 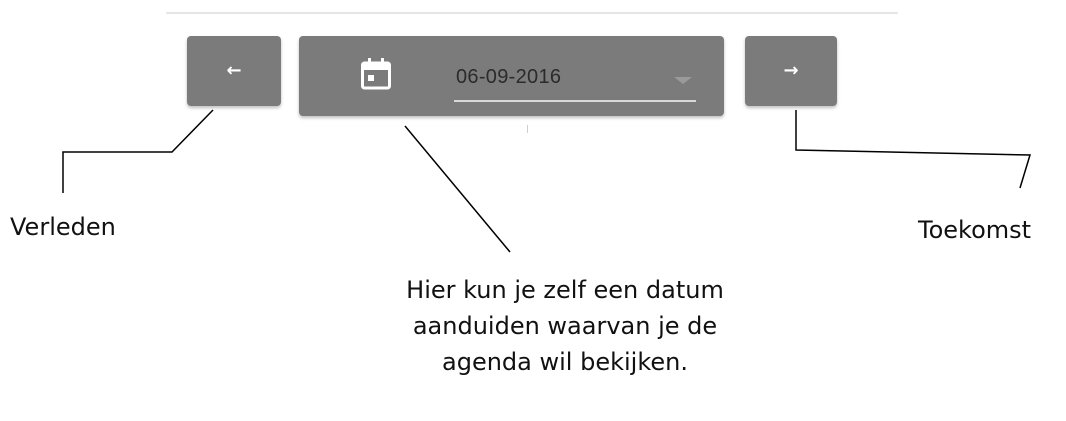 I want to click on label-past: Verleden, so click(x=63, y=227).